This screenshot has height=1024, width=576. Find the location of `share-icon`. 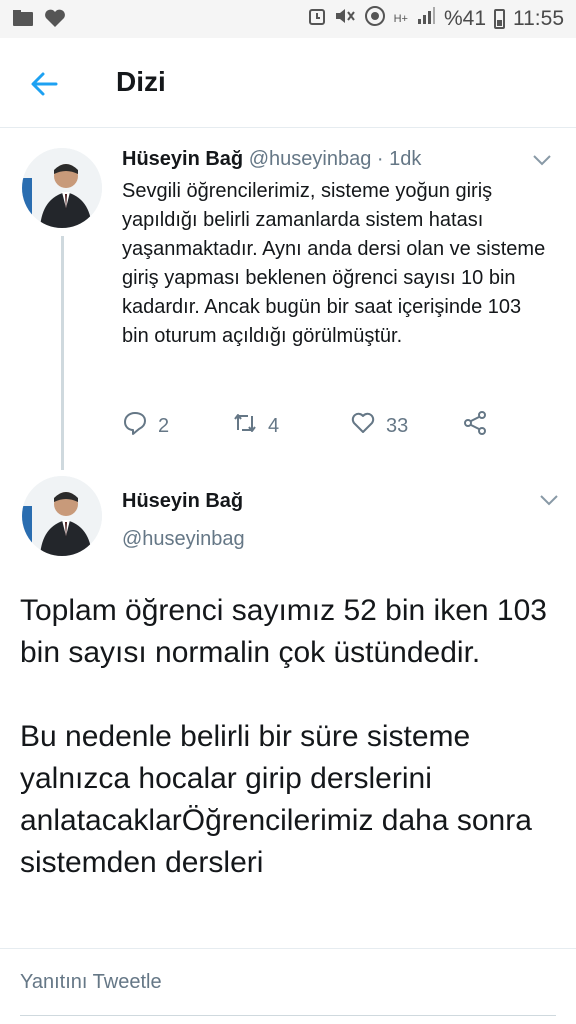

share-icon is located at coordinates (475, 426).